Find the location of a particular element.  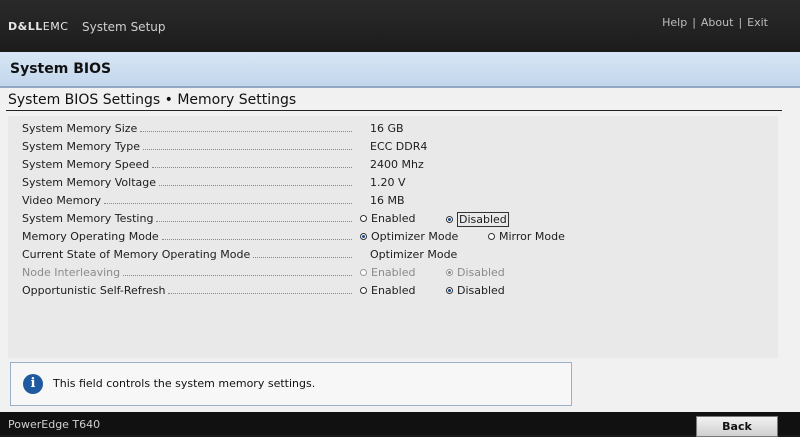

self-refresh-enabled-radio: Enabled is located at coordinates (387, 290).